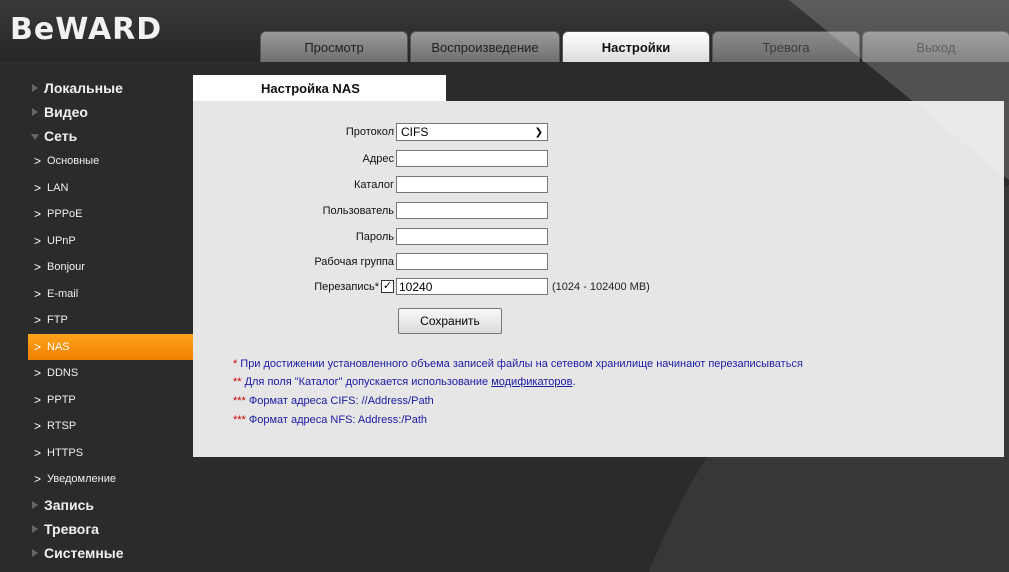 This screenshot has height=572, width=1009. What do you see at coordinates (374, 184) in the screenshot?
I see `catalog-label: Каталог` at bounding box center [374, 184].